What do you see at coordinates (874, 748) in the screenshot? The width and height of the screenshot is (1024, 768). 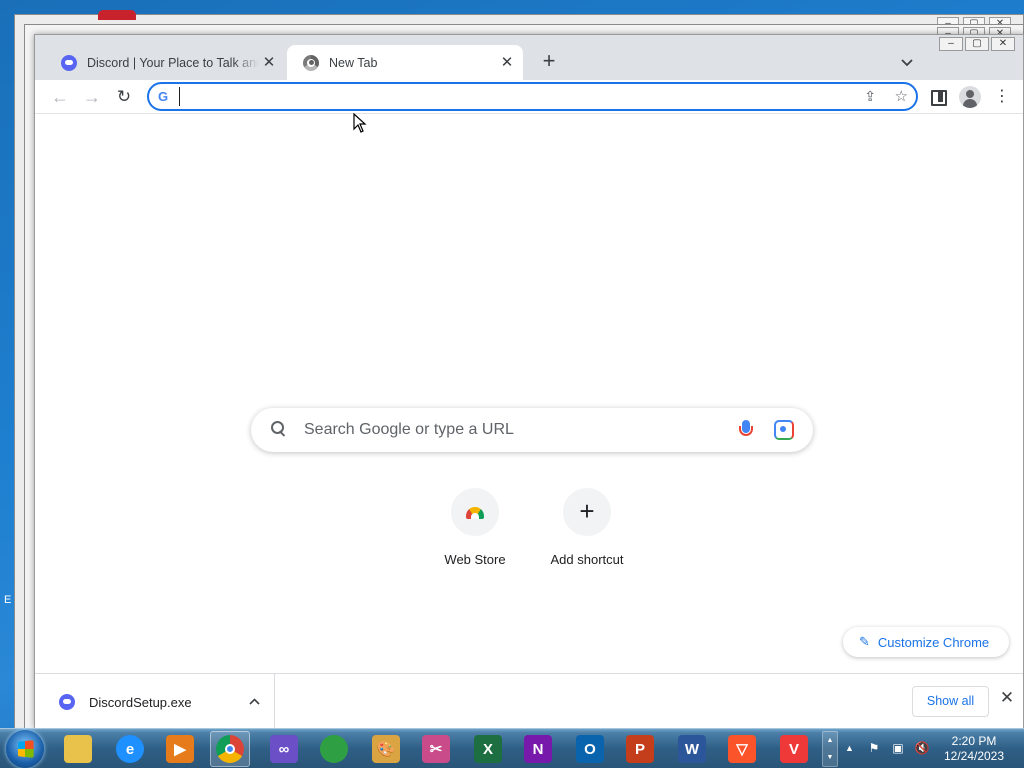 I see `flag-icon: ⚑` at bounding box center [874, 748].